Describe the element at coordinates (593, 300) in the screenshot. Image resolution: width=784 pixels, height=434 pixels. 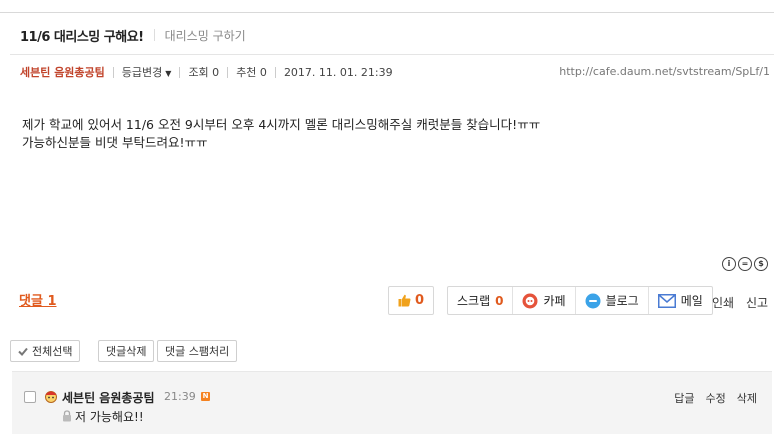
I see `blog-icon` at that location.